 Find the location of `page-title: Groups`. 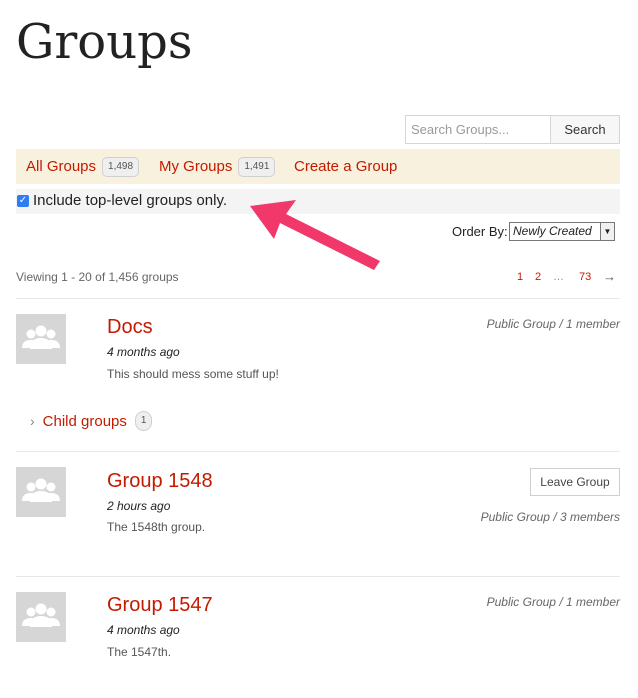

page-title: Groups is located at coordinates (104, 42).